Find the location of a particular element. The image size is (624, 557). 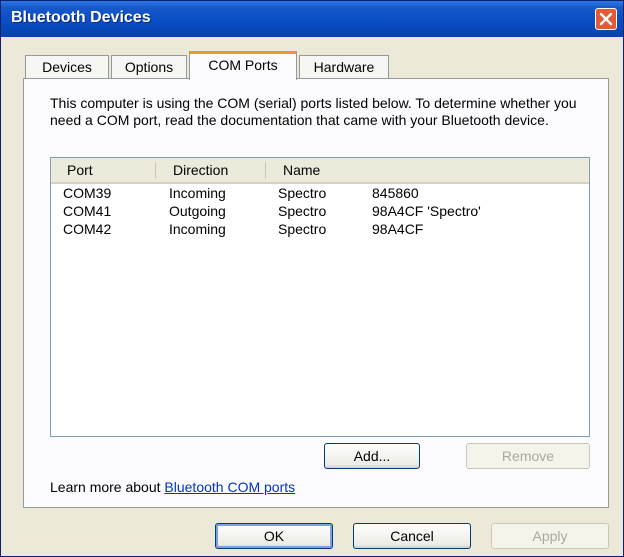

device-id-cell: 98A4CF is located at coordinates (398, 229).